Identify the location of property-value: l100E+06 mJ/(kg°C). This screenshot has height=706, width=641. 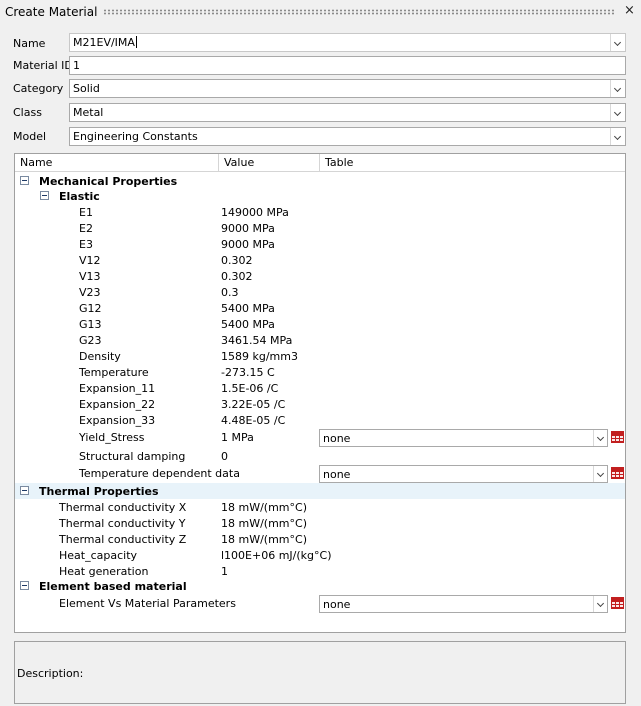
(276, 555).